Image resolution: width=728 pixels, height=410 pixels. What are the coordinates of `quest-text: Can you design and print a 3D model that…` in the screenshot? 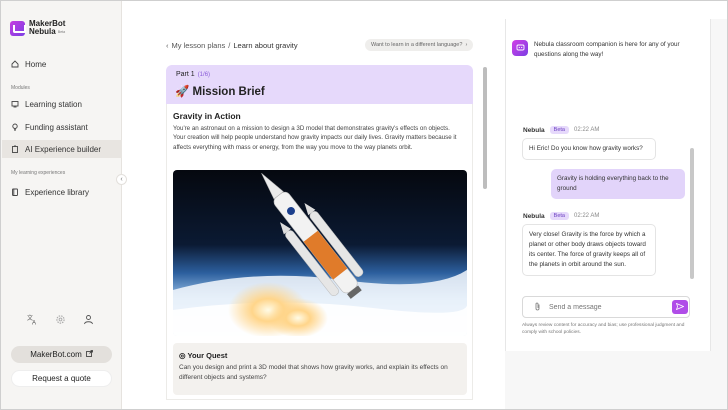 It's located at (313, 372).